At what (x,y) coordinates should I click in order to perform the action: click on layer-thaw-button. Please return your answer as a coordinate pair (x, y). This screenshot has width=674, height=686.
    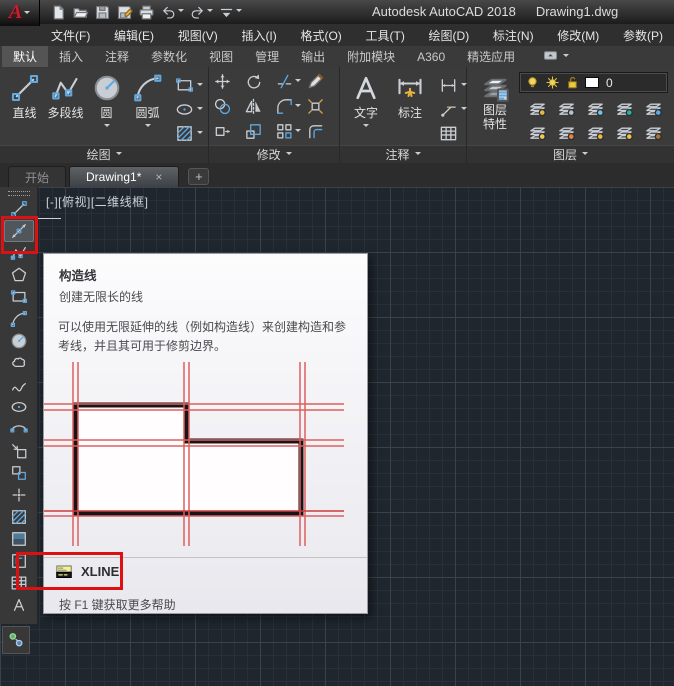
    Looking at the image, I should click on (595, 132).